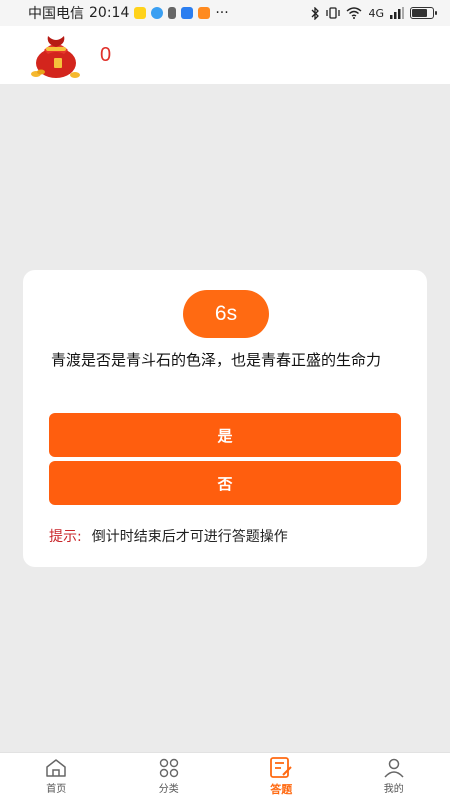  I want to click on home-icon, so click(56, 768).